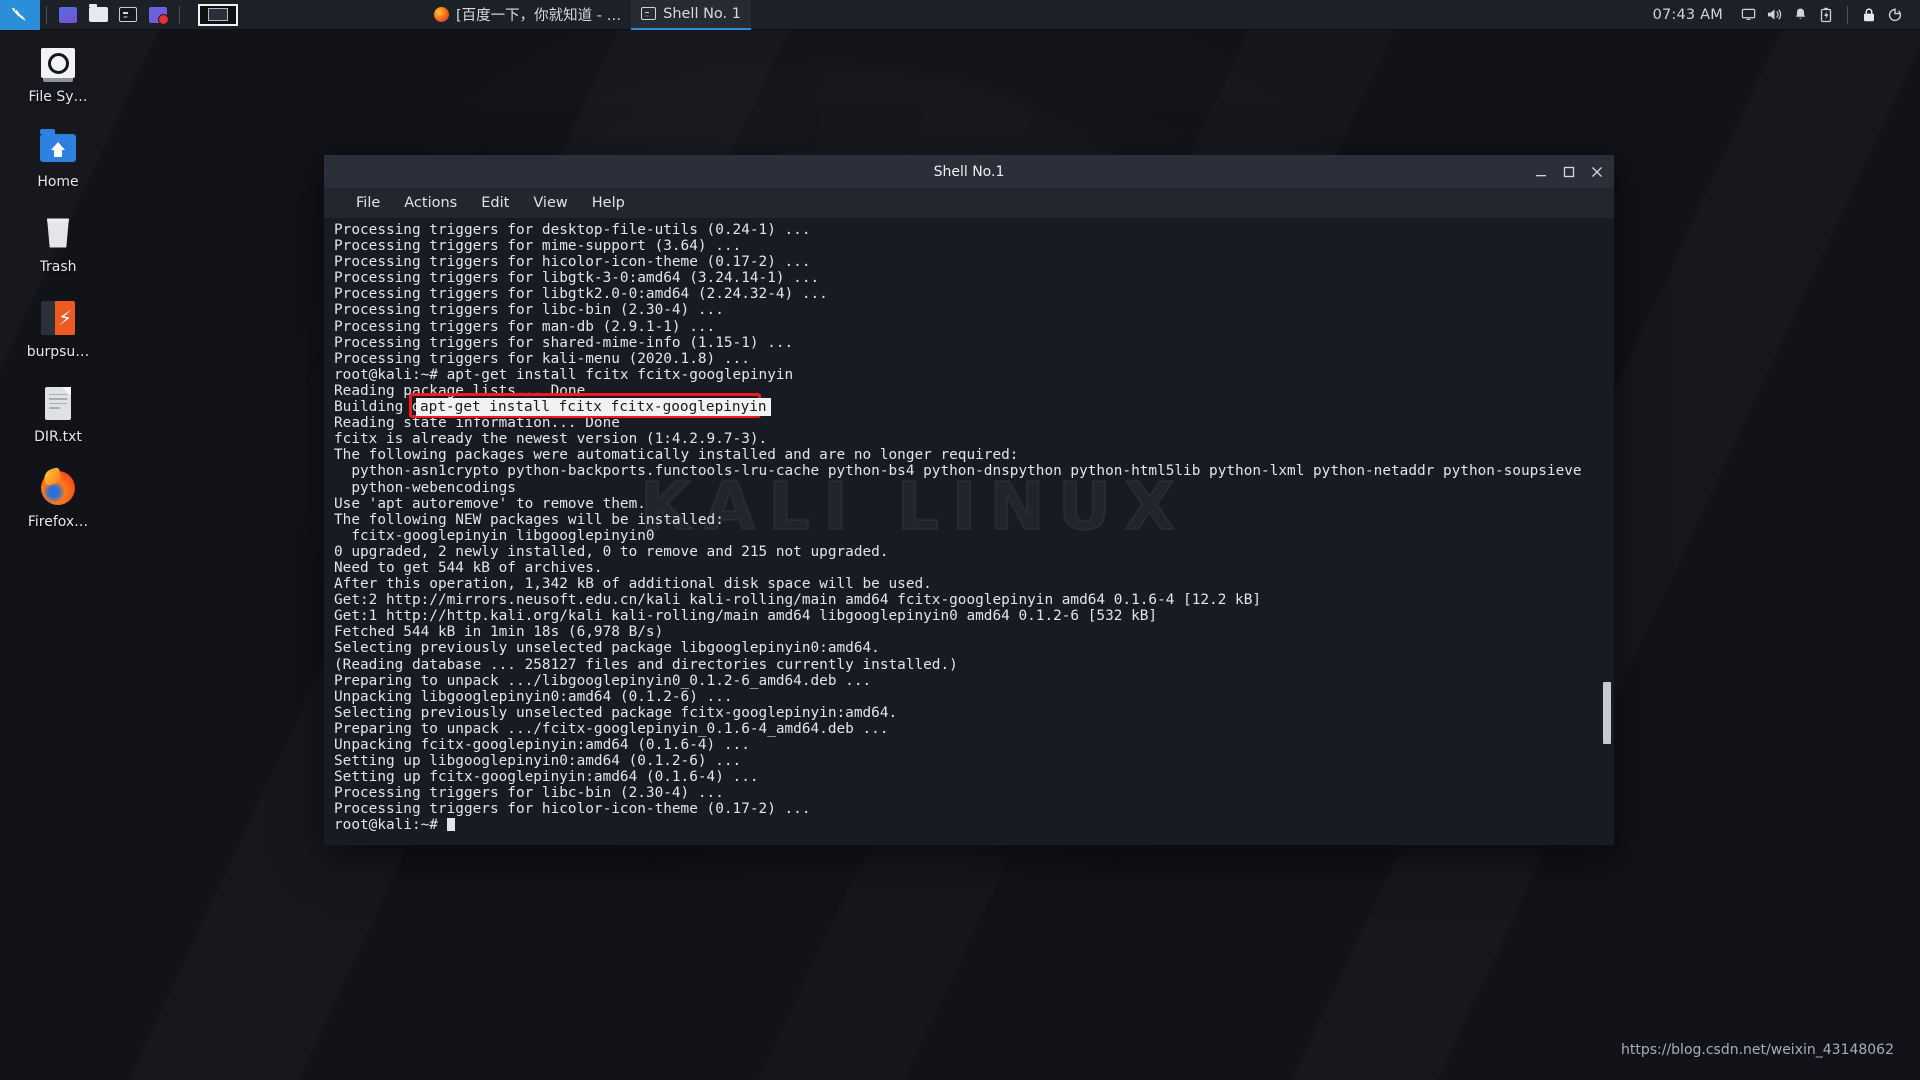 Image resolution: width=1920 pixels, height=1080 pixels. What do you see at coordinates (425, 487) in the screenshot?
I see `terminal-line: python-webencodings` at bounding box center [425, 487].